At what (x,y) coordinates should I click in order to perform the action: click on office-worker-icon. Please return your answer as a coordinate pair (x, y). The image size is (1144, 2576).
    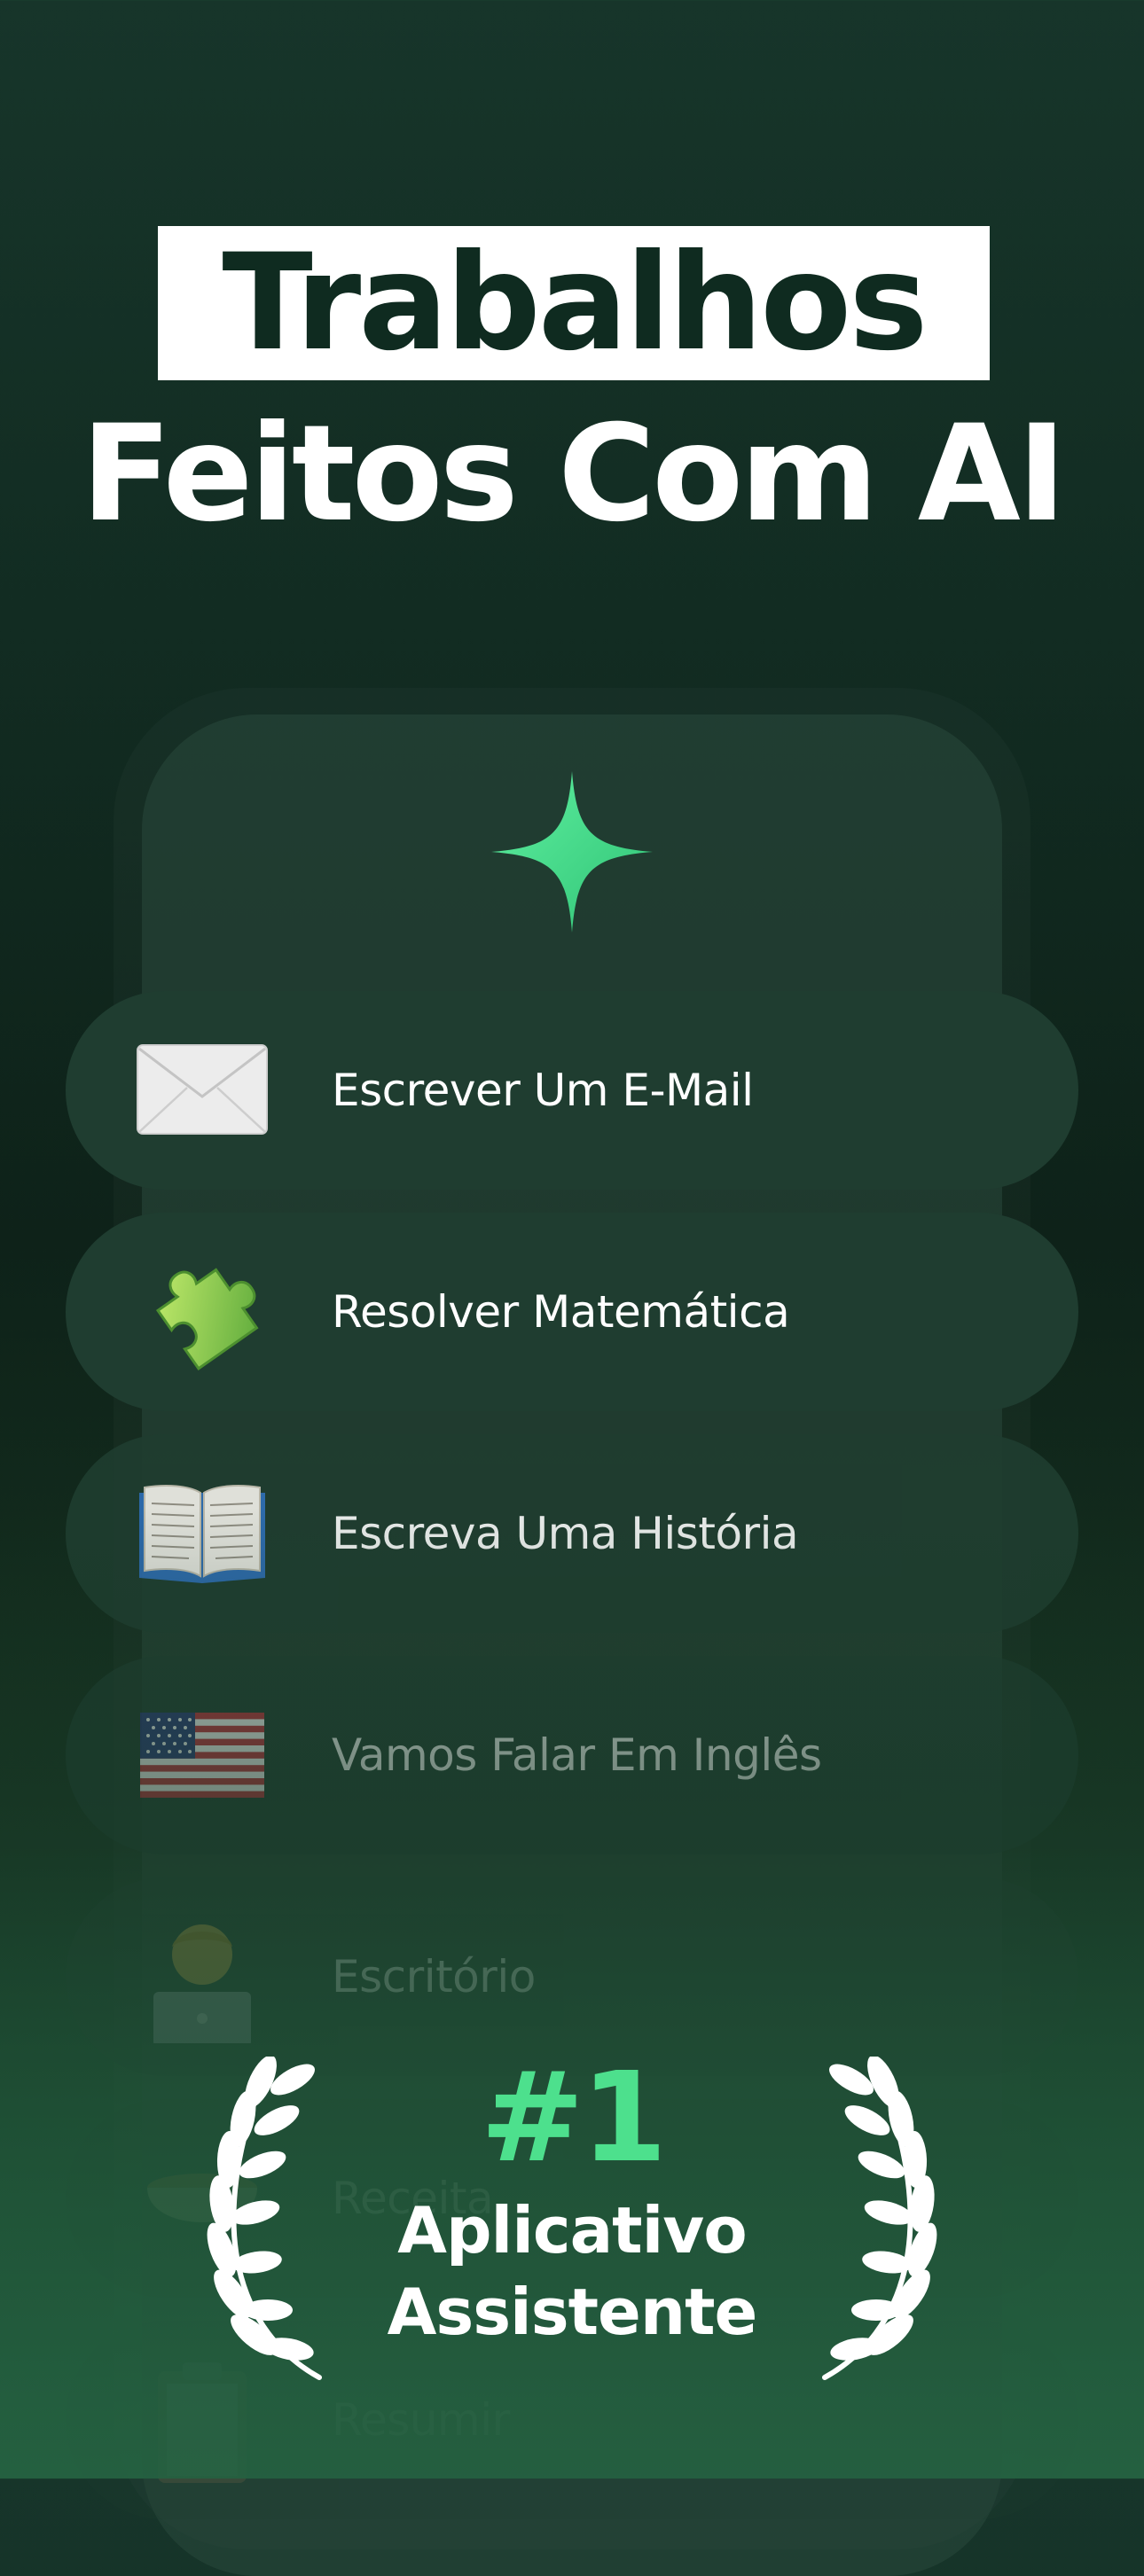
    Looking at the image, I should click on (202, 1977).